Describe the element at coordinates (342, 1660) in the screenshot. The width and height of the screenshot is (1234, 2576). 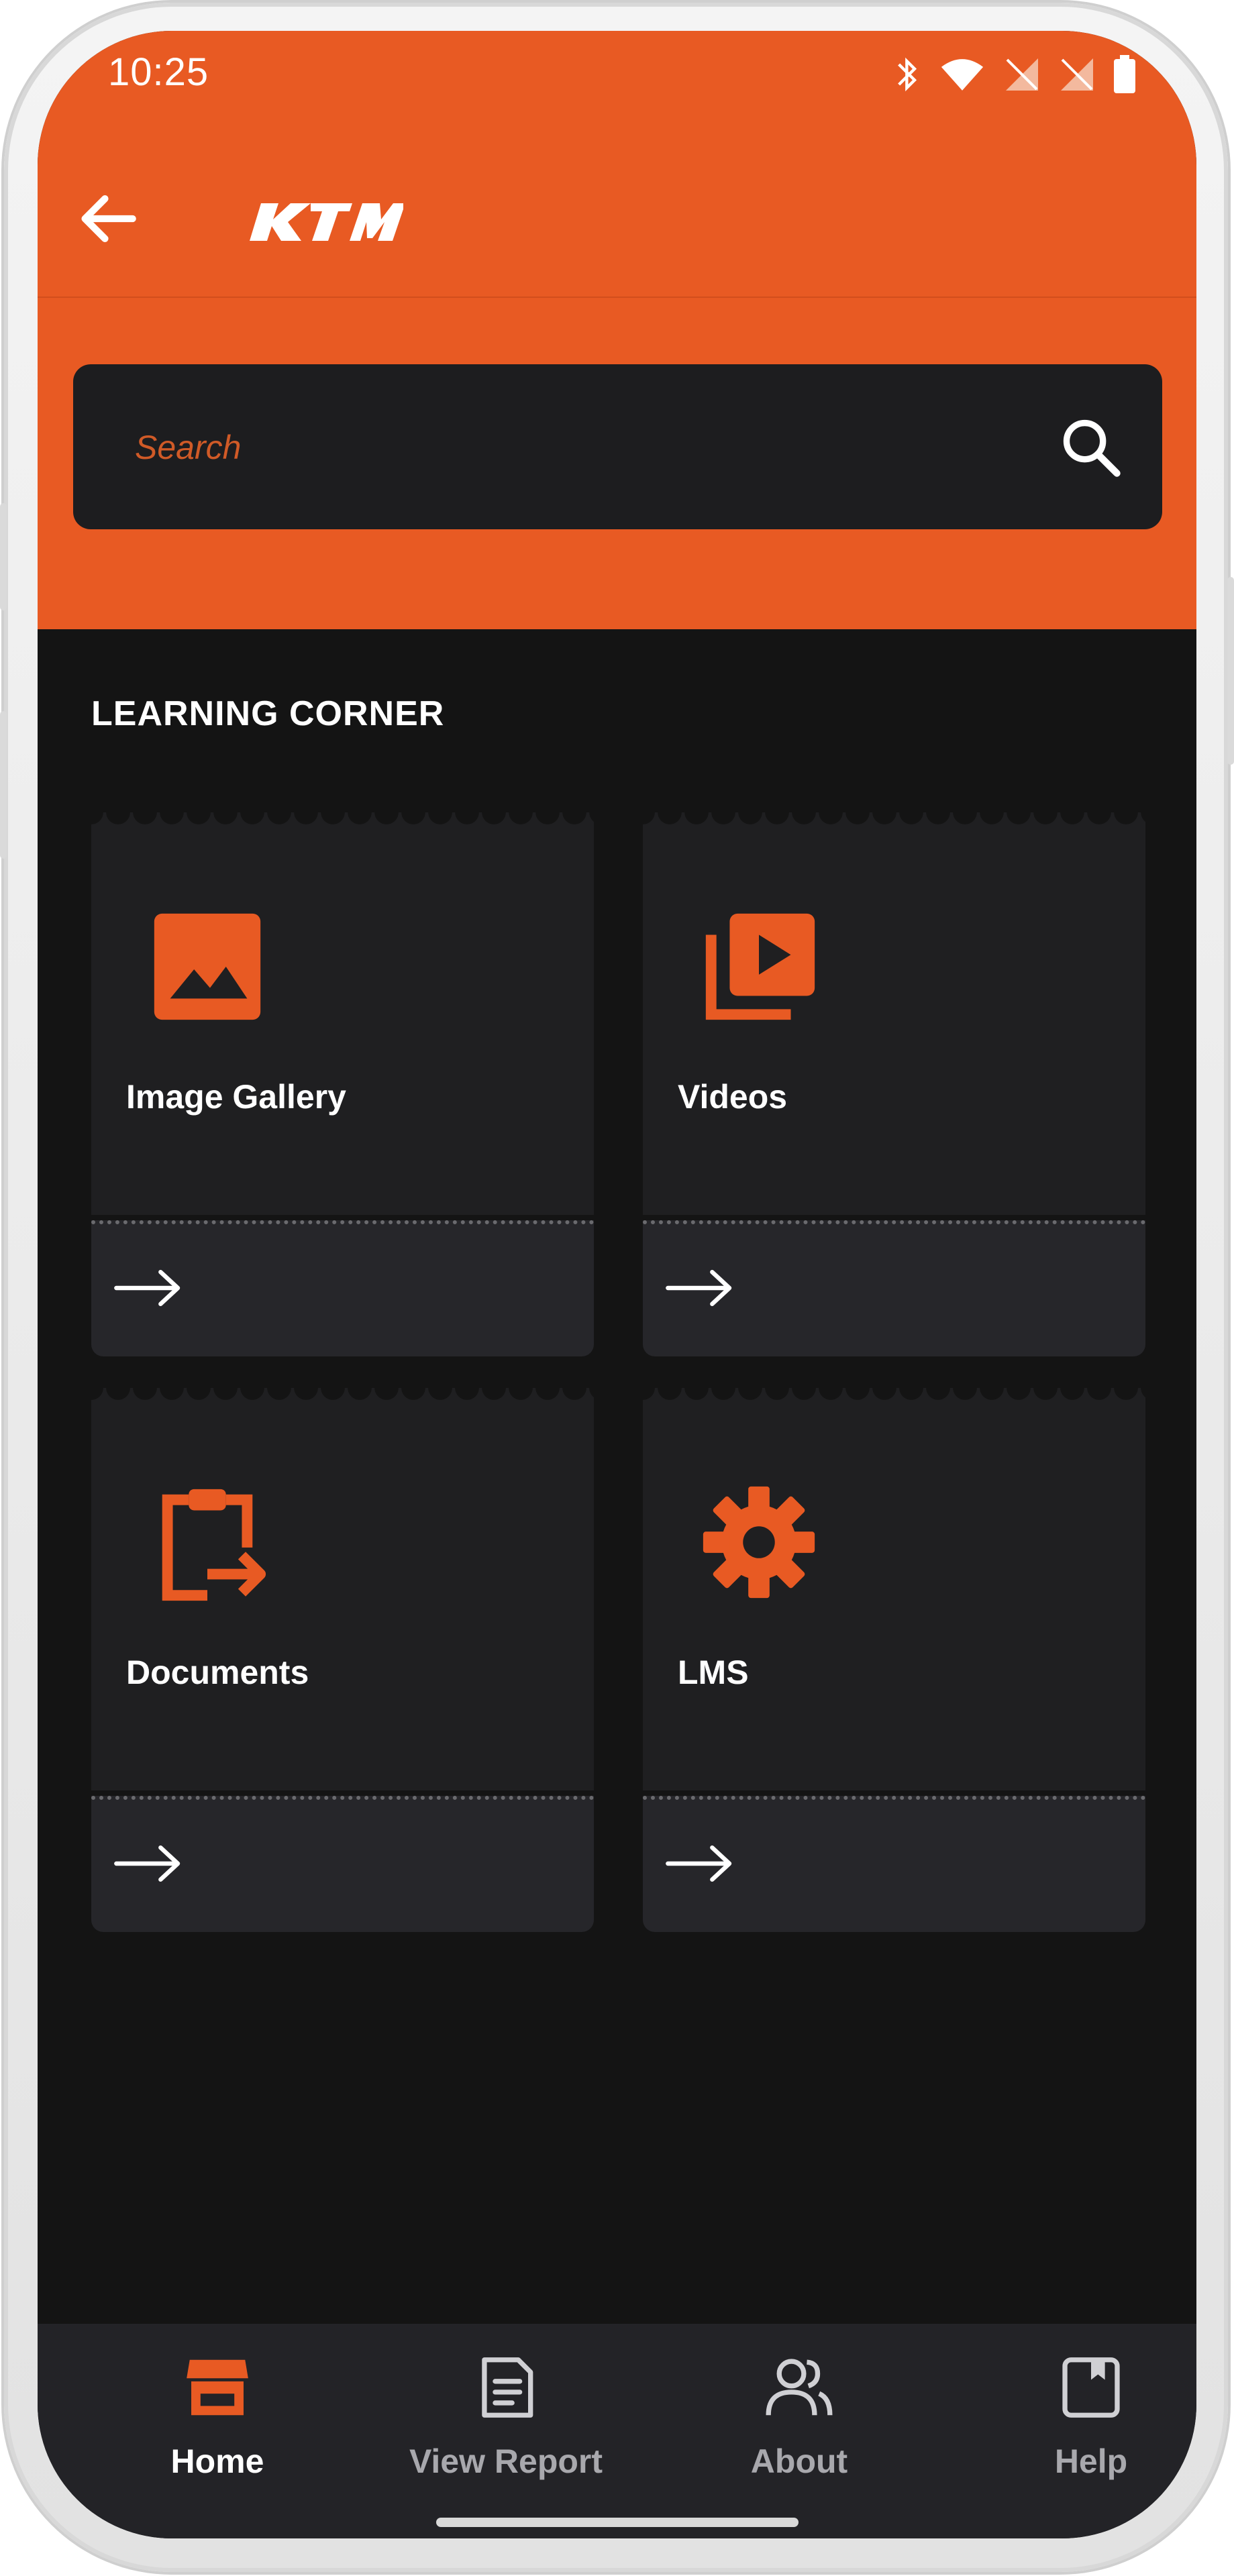
I see `card-documents: Documents` at that location.